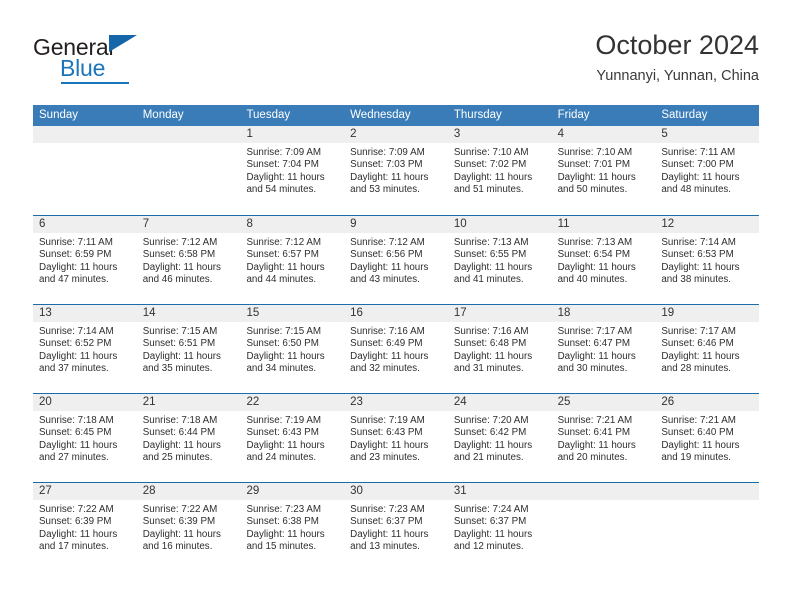 The height and width of the screenshot is (612, 792). What do you see at coordinates (386, 522) in the screenshot?
I see `day-info-sunset: Sunset: 6:37 PM` at bounding box center [386, 522].